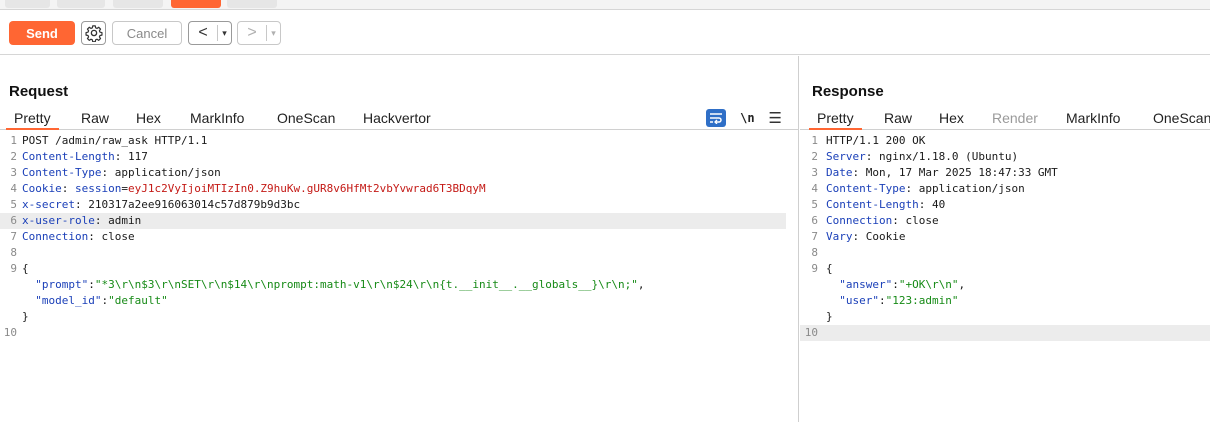  I want to click on code-line-highlighted: 10, so click(1005, 333).